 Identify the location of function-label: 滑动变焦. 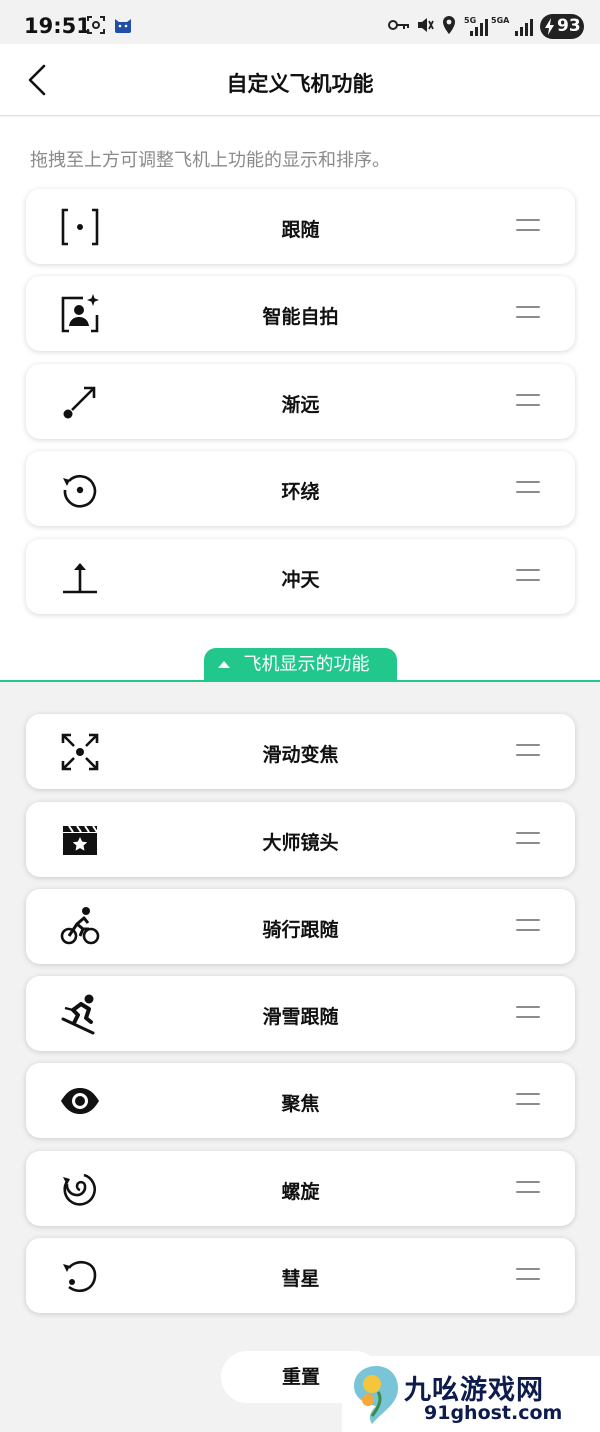
(300, 755).